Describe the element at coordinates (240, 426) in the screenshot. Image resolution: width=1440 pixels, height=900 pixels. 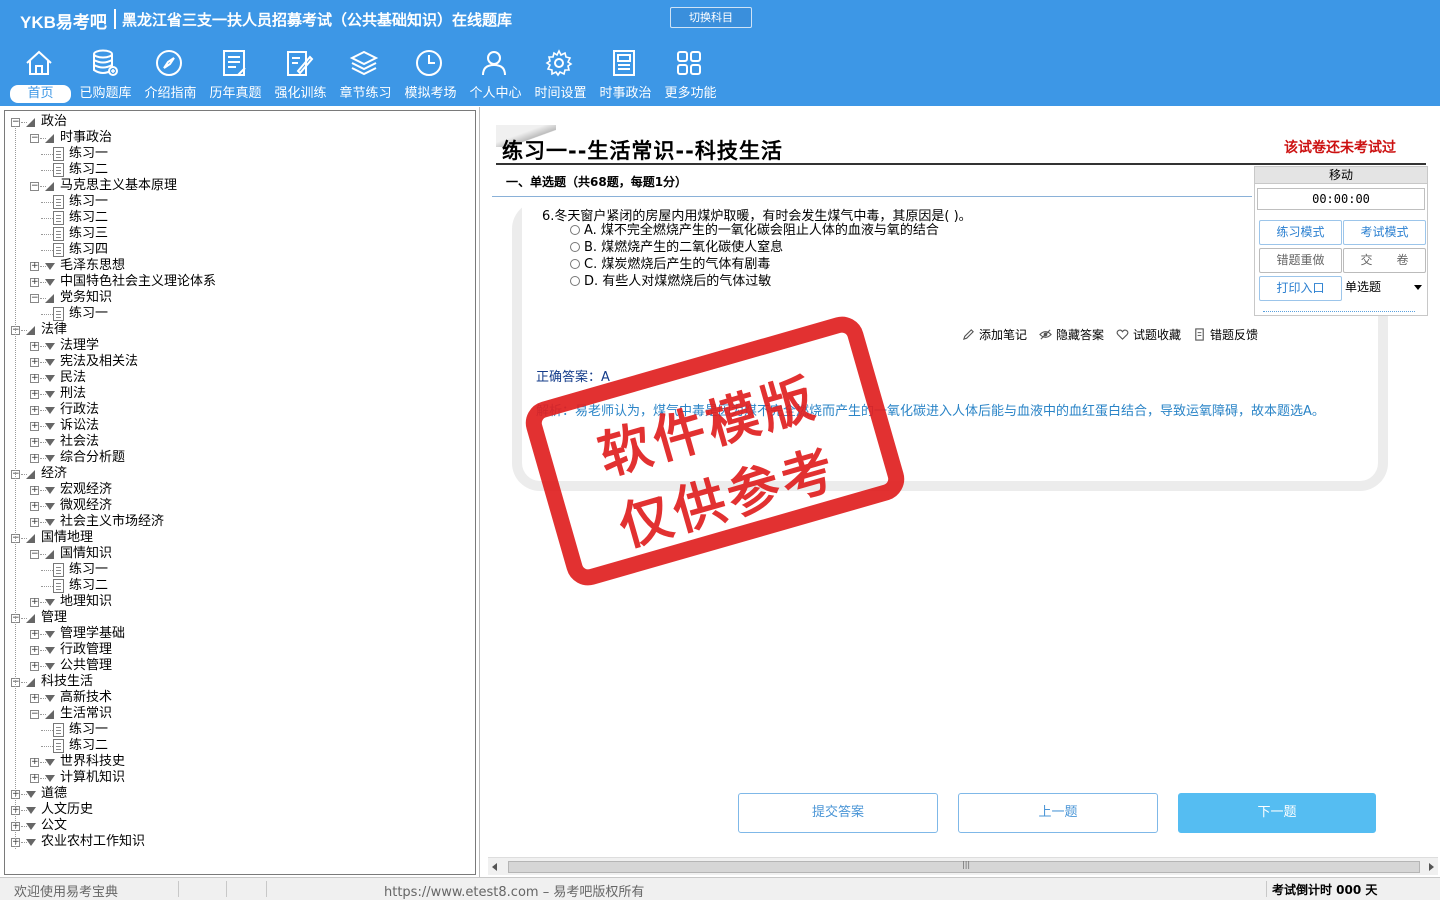
I see `tree-item: + 诉讼法` at that location.